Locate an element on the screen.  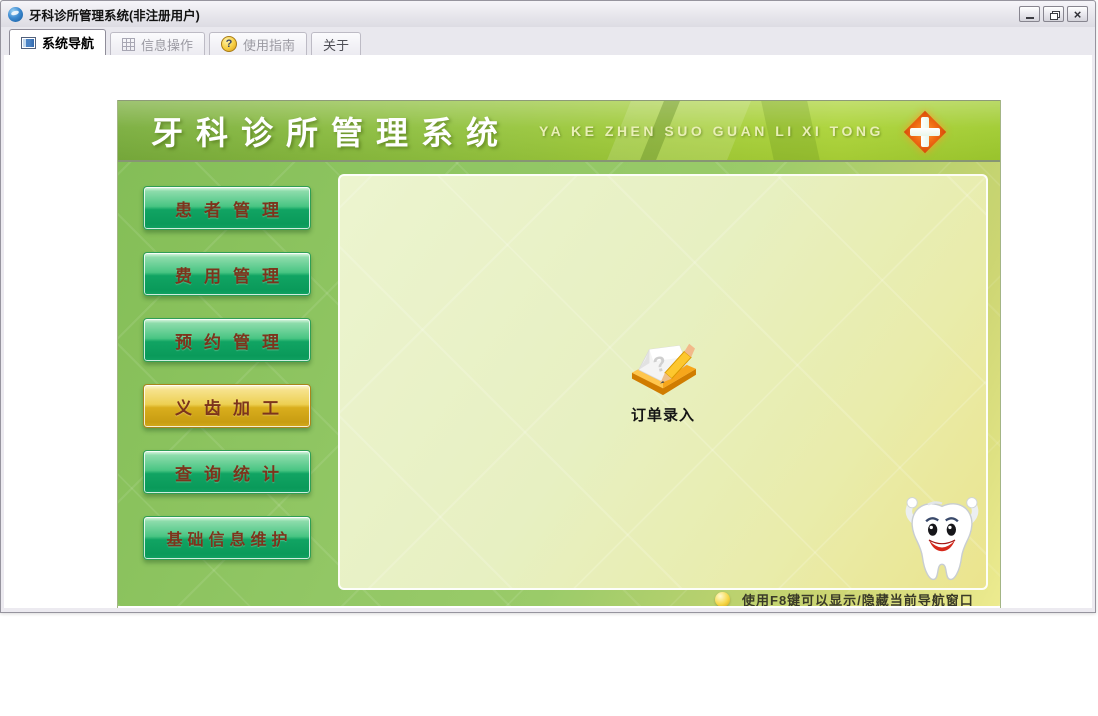
help-question-icon: ? is located at coordinates (229, 44).